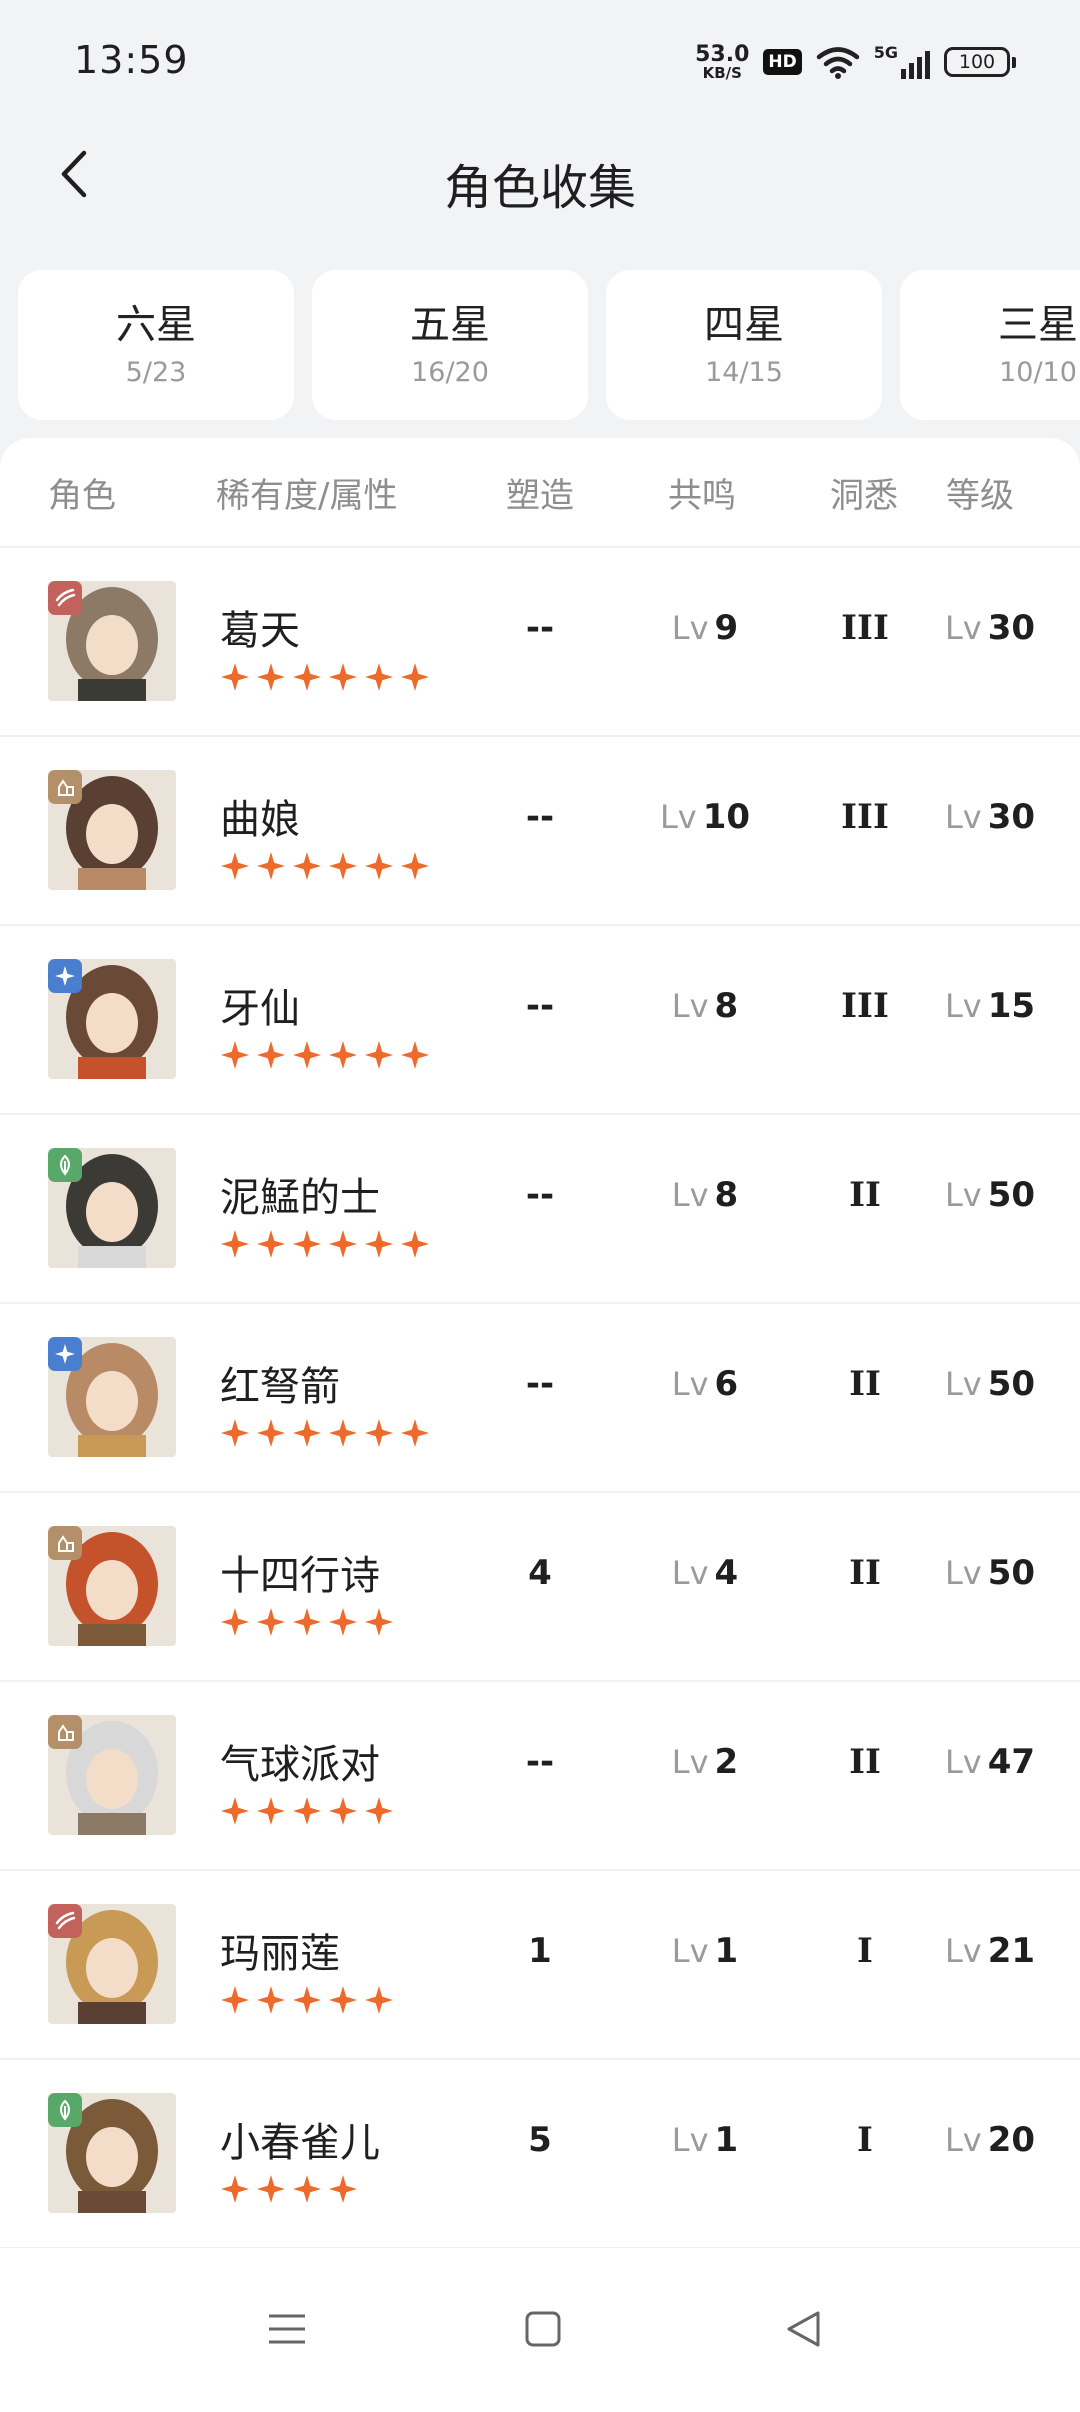 The image size is (1080, 2412). I want to click on character-name: 泥鯭的士, so click(300, 1198).